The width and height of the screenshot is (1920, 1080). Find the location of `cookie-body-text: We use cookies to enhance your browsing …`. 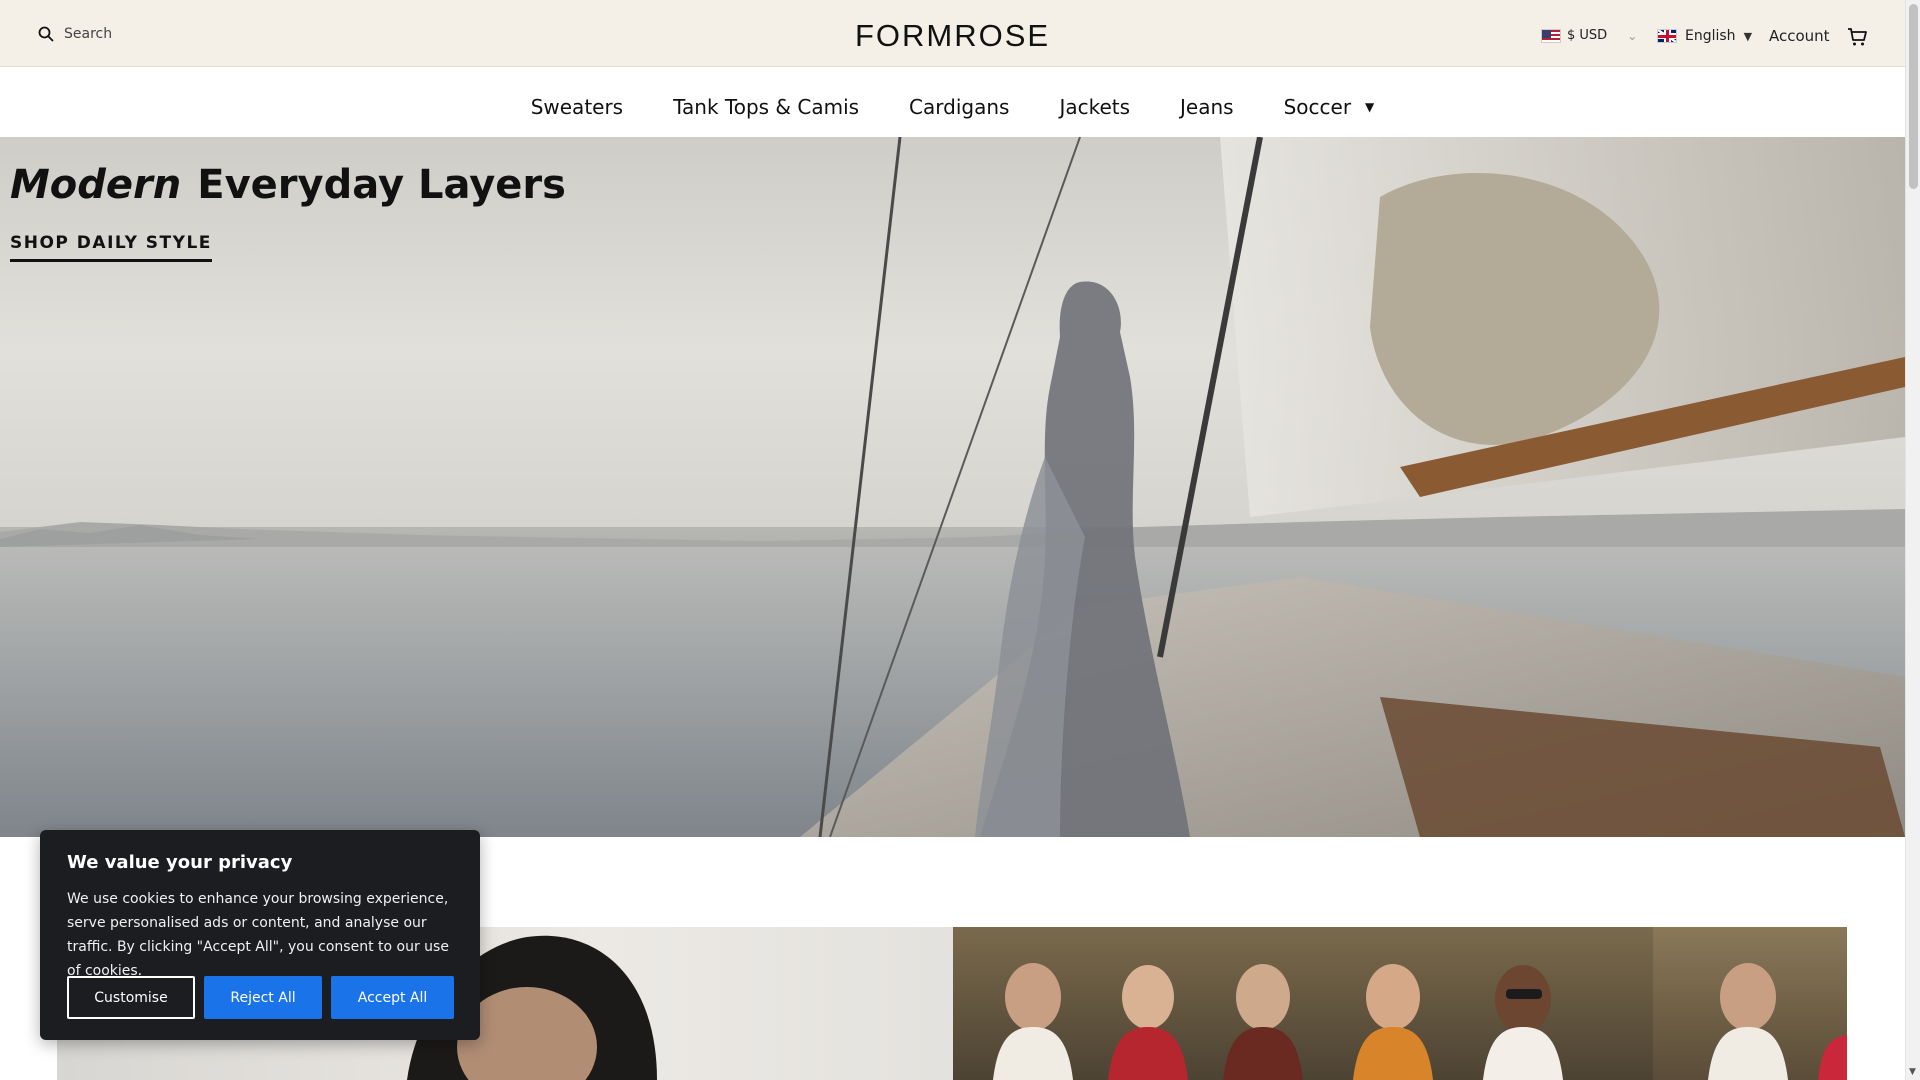

cookie-body-text: We use cookies to enhance your browsing … is located at coordinates (258, 935).